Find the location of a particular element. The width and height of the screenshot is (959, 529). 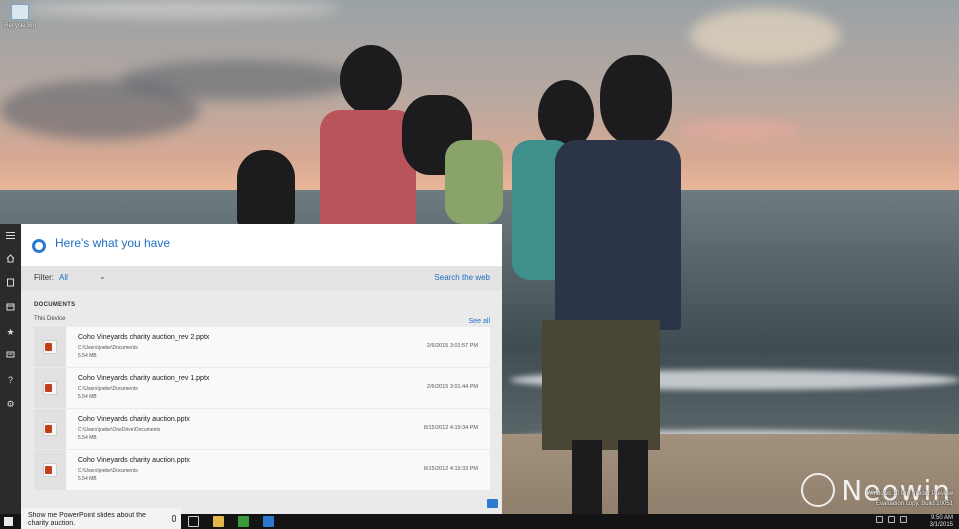

clock: 9:50 AM 3/1/2015 is located at coordinates (941, 522).